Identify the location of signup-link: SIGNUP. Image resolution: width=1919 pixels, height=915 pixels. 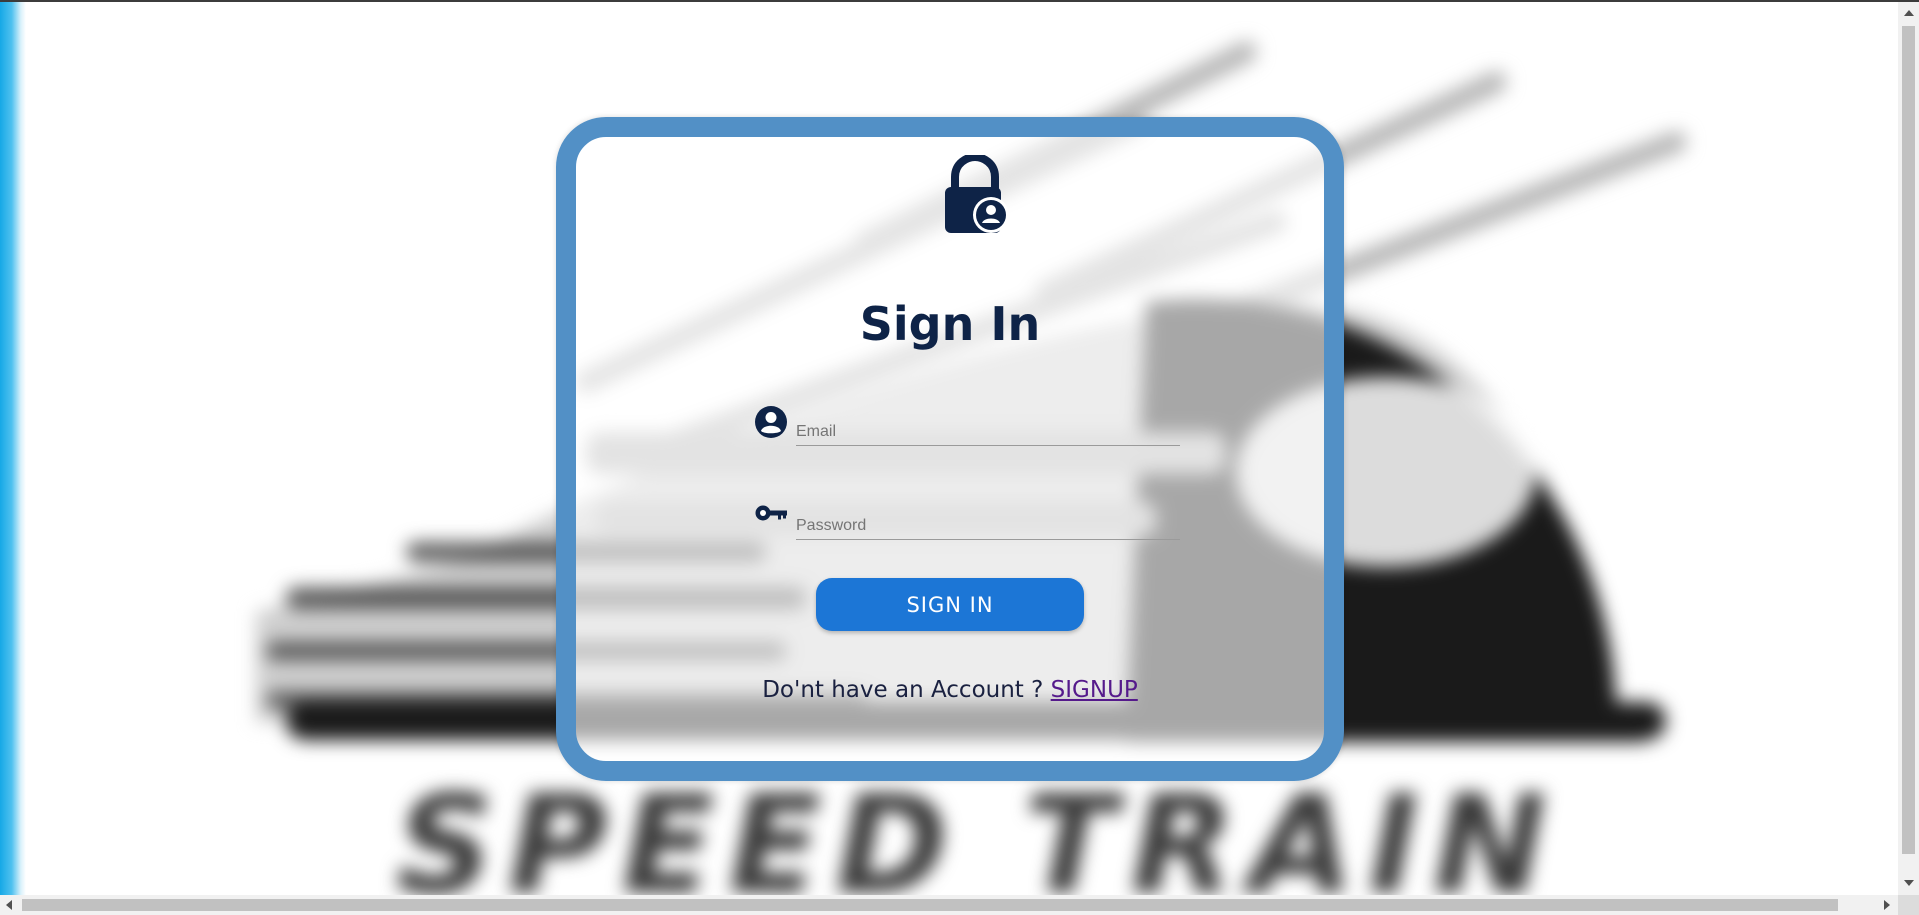
(1094, 690).